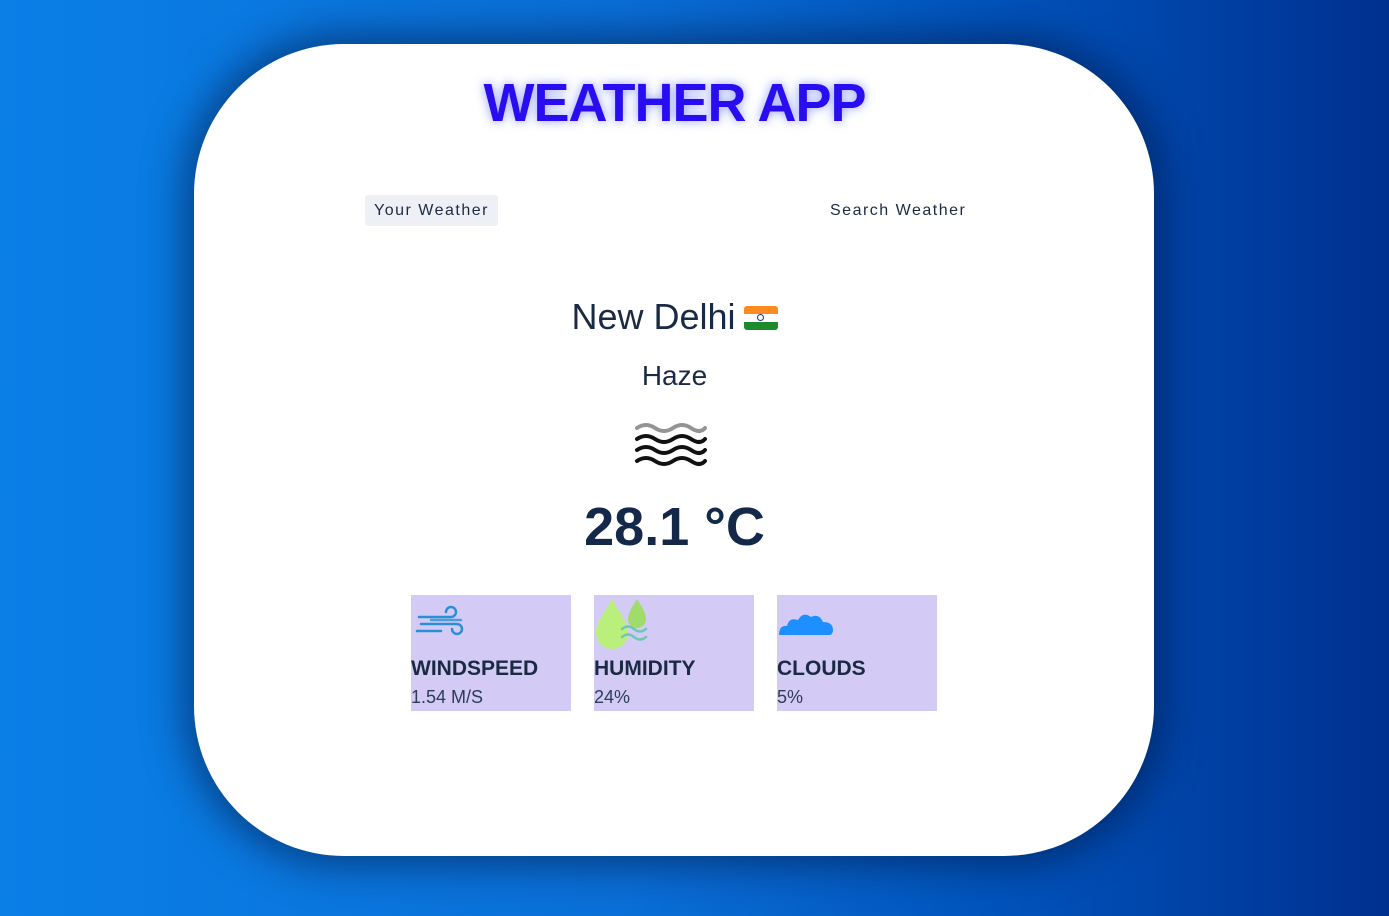 The image size is (1389, 916). I want to click on city-name: New Delhi, so click(674, 317).